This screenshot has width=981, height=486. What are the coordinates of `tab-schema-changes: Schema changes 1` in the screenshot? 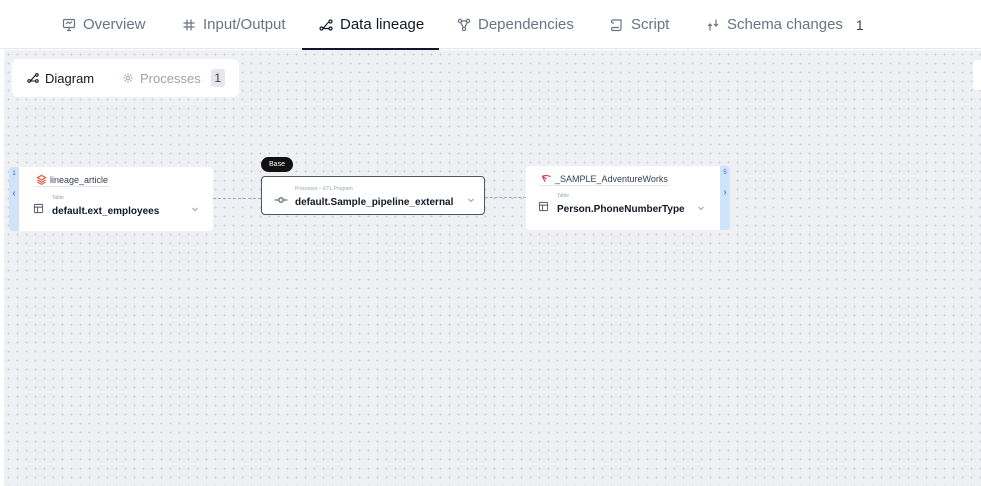 It's located at (785, 24).